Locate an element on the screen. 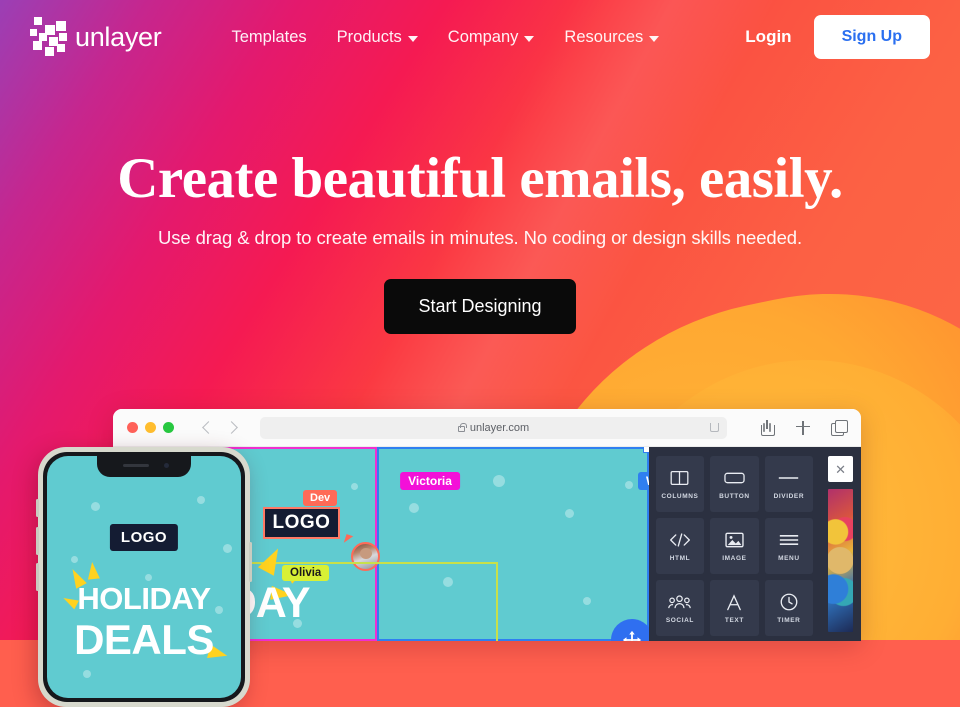 The image size is (960, 707). address-bar-content: unlayer.com is located at coordinates (493, 427).